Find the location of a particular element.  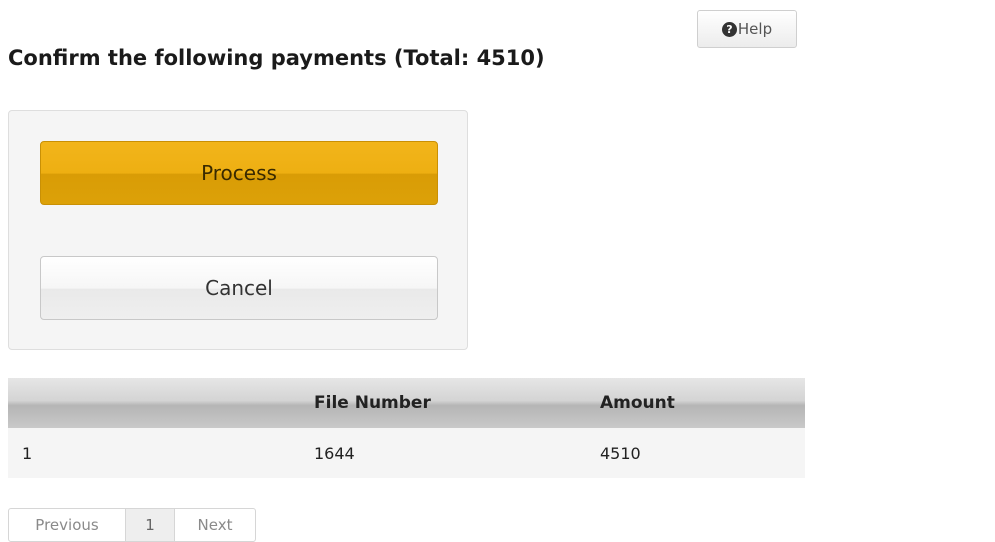

pagination: Previous 1 Next is located at coordinates (132, 525).